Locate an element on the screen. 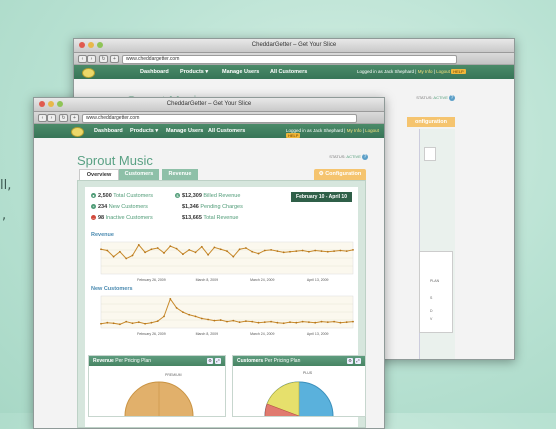 This screenshot has height=429, width=556. revenue-per-plan-header: Revenue Per Pricing Plan ⚙ ⤢ is located at coordinates (157, 361).